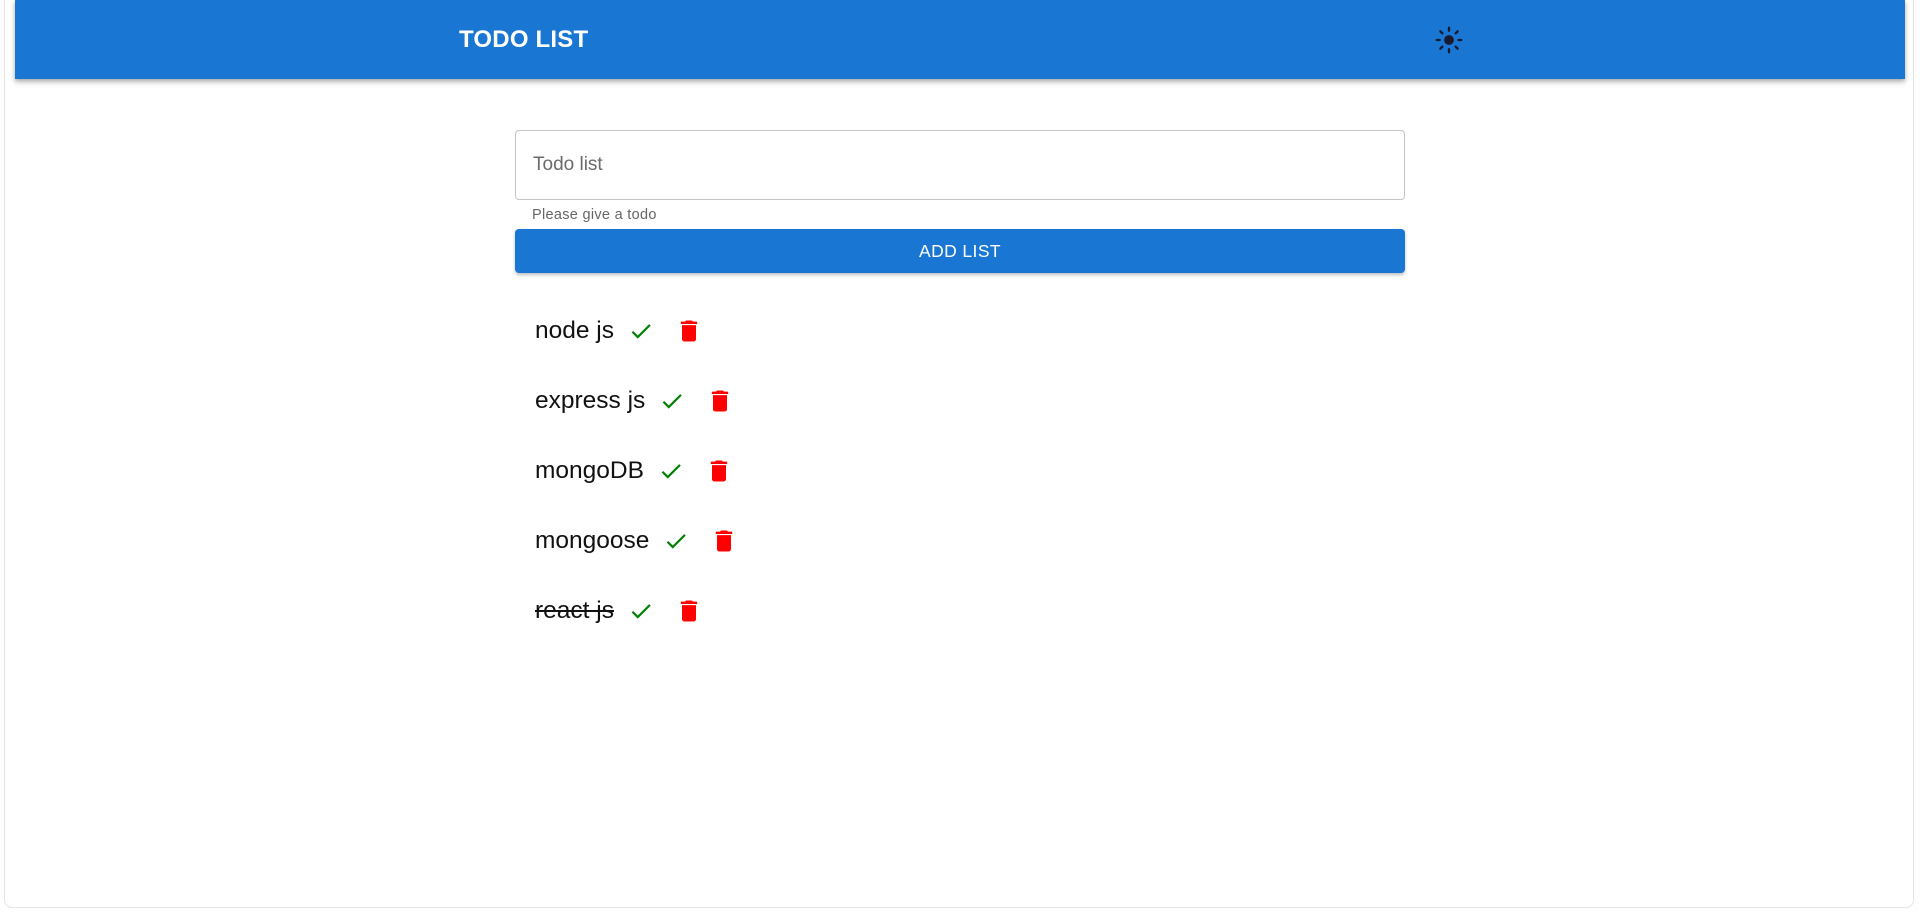  Describe the element at coordinates (589, 470) in the screenshot. I see `todo-text: mongoDB` at that location.